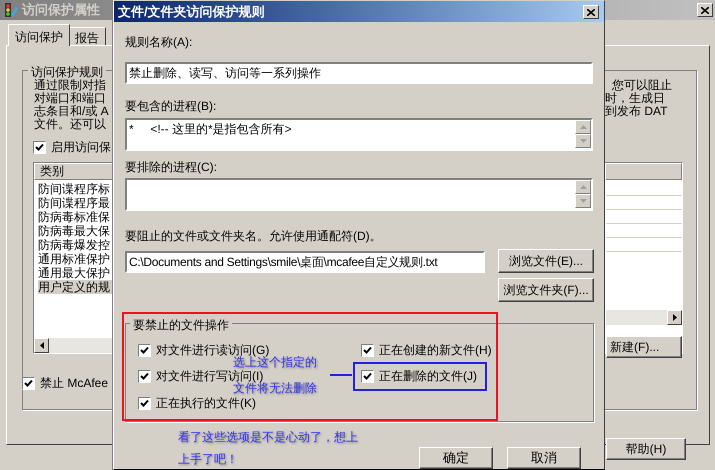 Image resolution: width=715 pixels, height=470 pixels. What do you see at coordinates (71, 111) in the screenshot?
I see `description-text: 志条目和/或 A` at bounding box center [71, 111].